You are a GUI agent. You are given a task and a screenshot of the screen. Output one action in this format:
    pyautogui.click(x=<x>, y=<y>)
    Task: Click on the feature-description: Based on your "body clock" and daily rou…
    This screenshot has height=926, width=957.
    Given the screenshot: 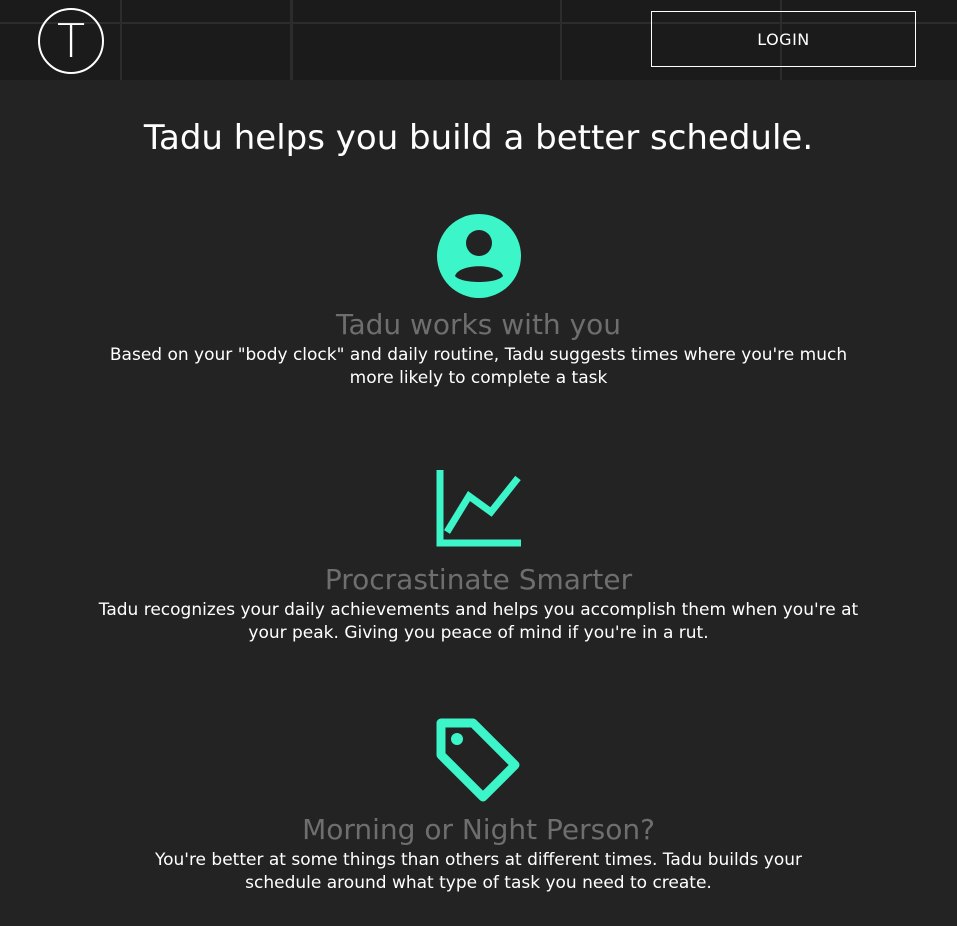 What is the action you would take?
    pyautogui.click(x=478, y=366)
    